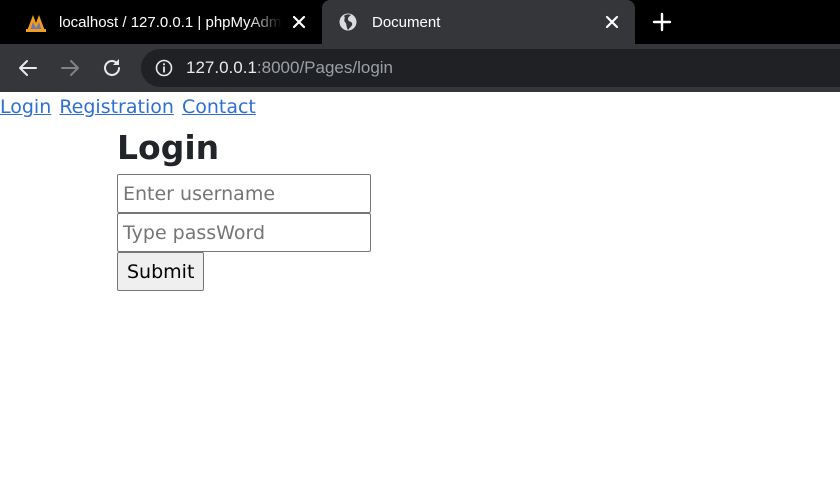 The height and width of the screenshot is (502, 840). Describe the element at coordinates (406, 22) in the screenshot. I see `tab-title: Document` at that location.